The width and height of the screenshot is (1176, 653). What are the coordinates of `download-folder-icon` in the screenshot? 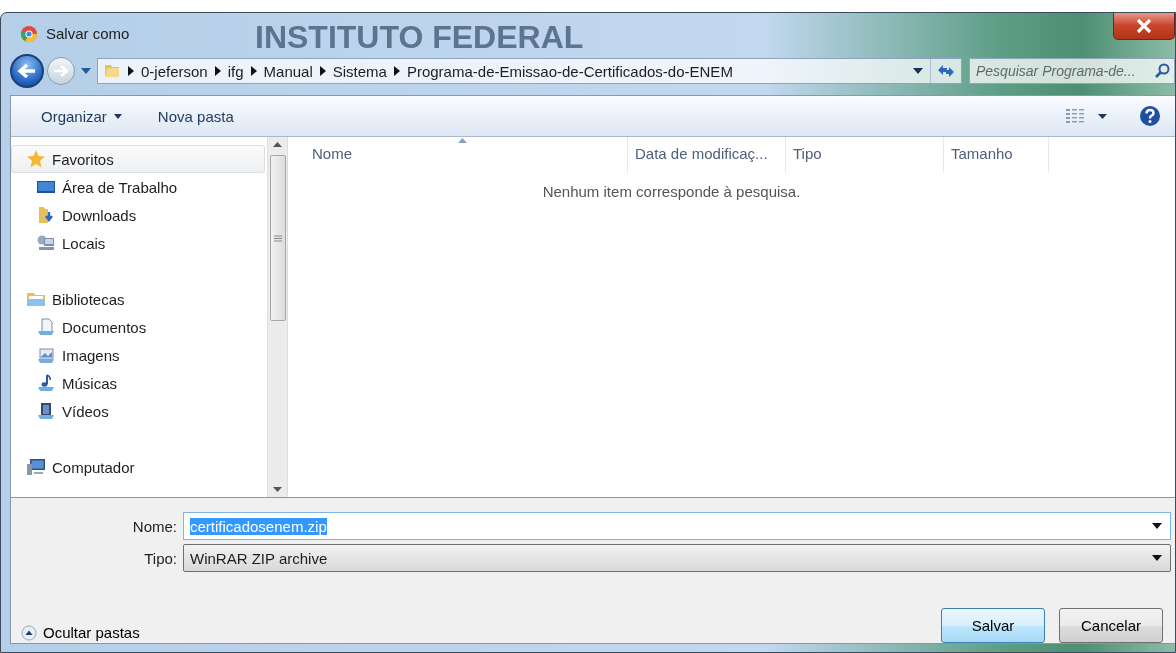 It's located at (46, 215).